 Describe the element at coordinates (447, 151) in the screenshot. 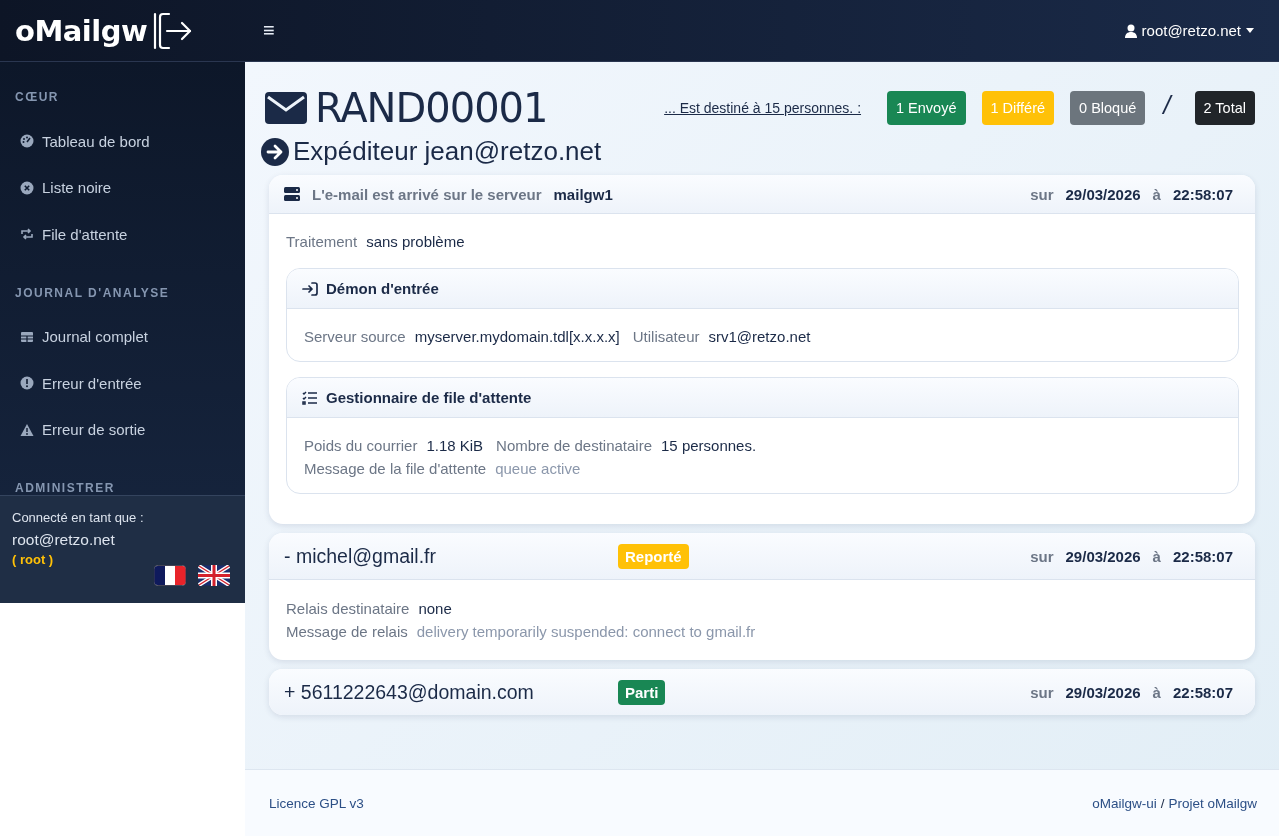

I see `sender-title: Expéditeur jean@retzo.net` at that location.